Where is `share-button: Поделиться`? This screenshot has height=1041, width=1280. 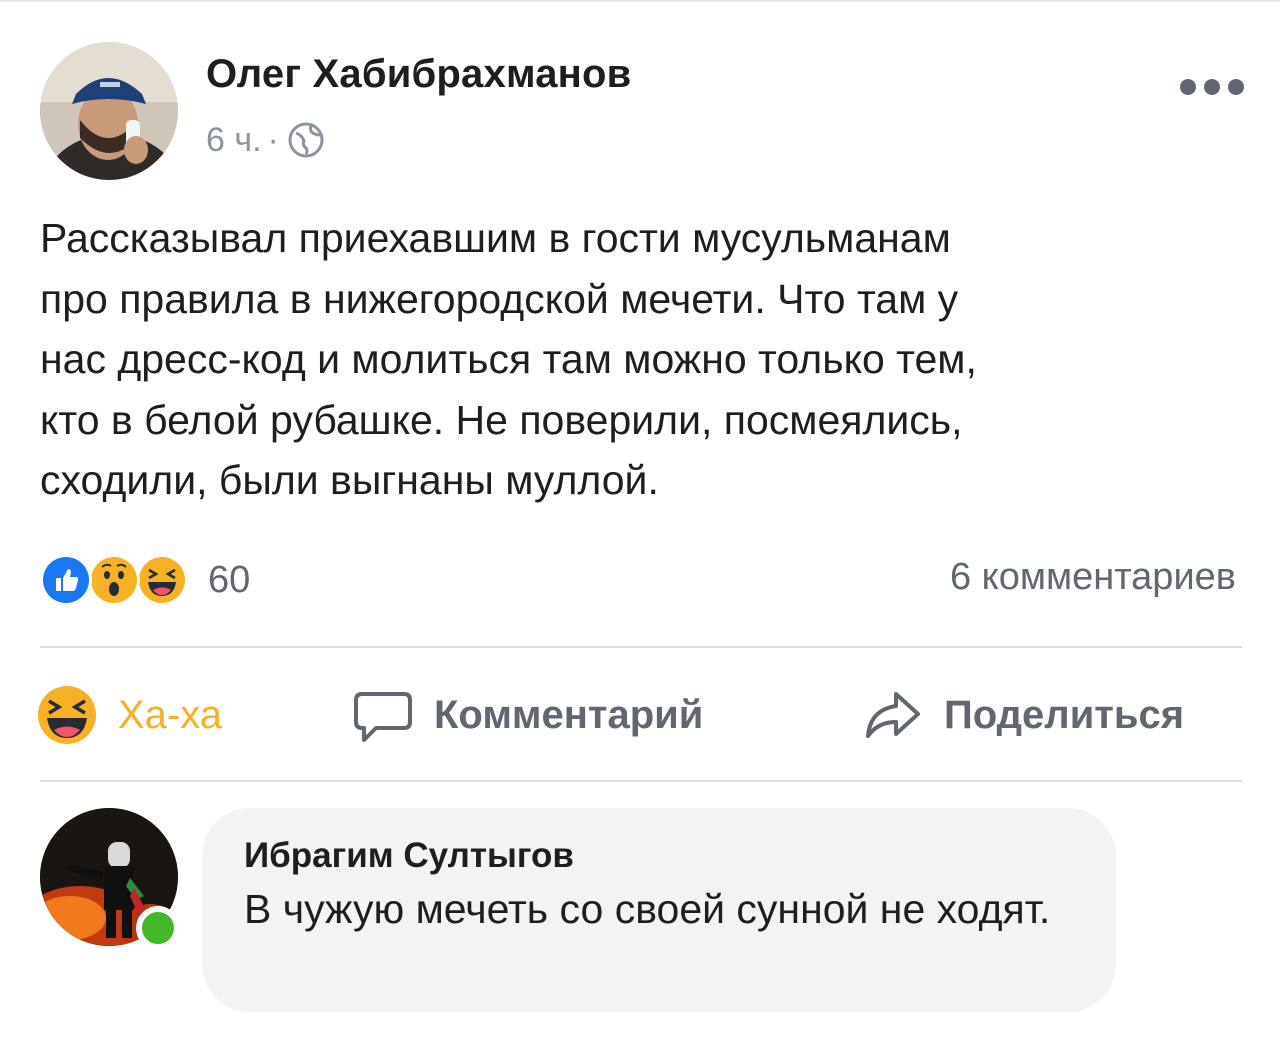 share-button: Поделиться is located at coordinates (1023, 715).